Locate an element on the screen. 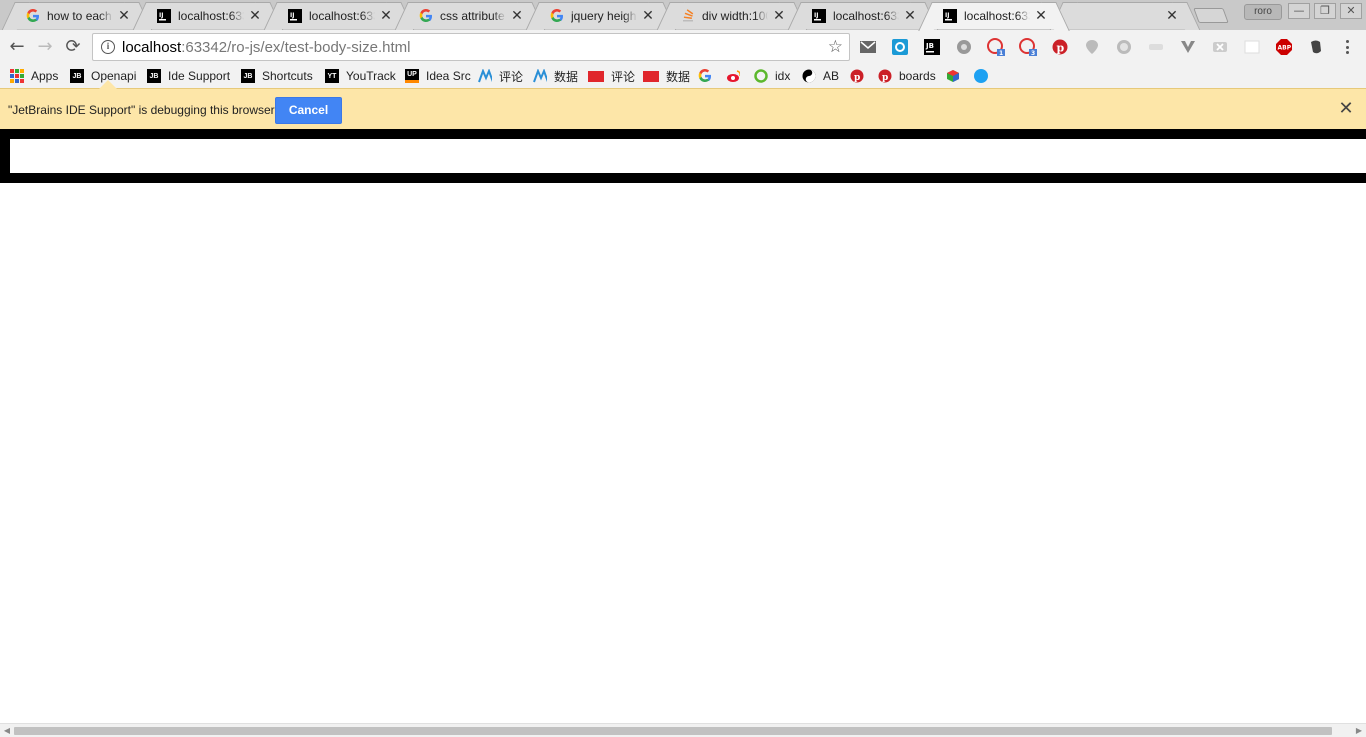  reload-button: ⟳ is located at coordinates (73, 47).